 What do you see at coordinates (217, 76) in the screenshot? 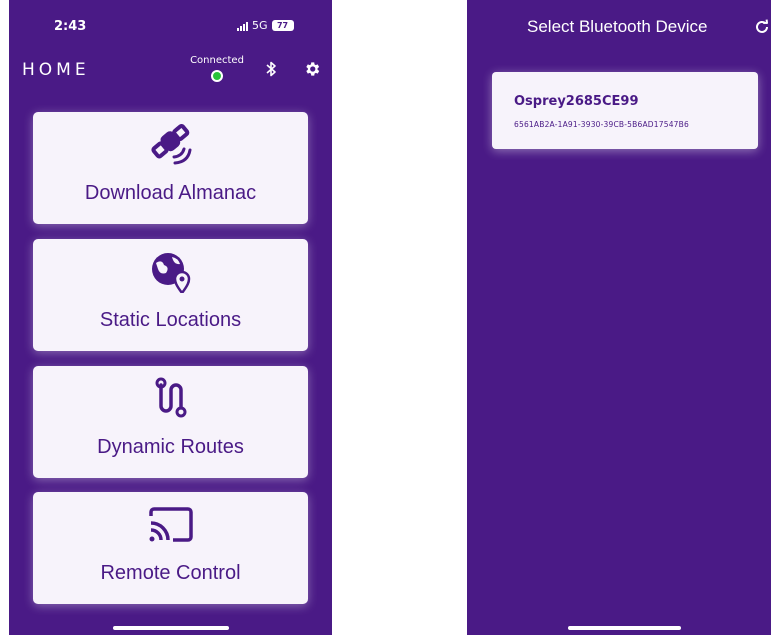
I see `connection-status-dot` at bounding box center [217, 76].